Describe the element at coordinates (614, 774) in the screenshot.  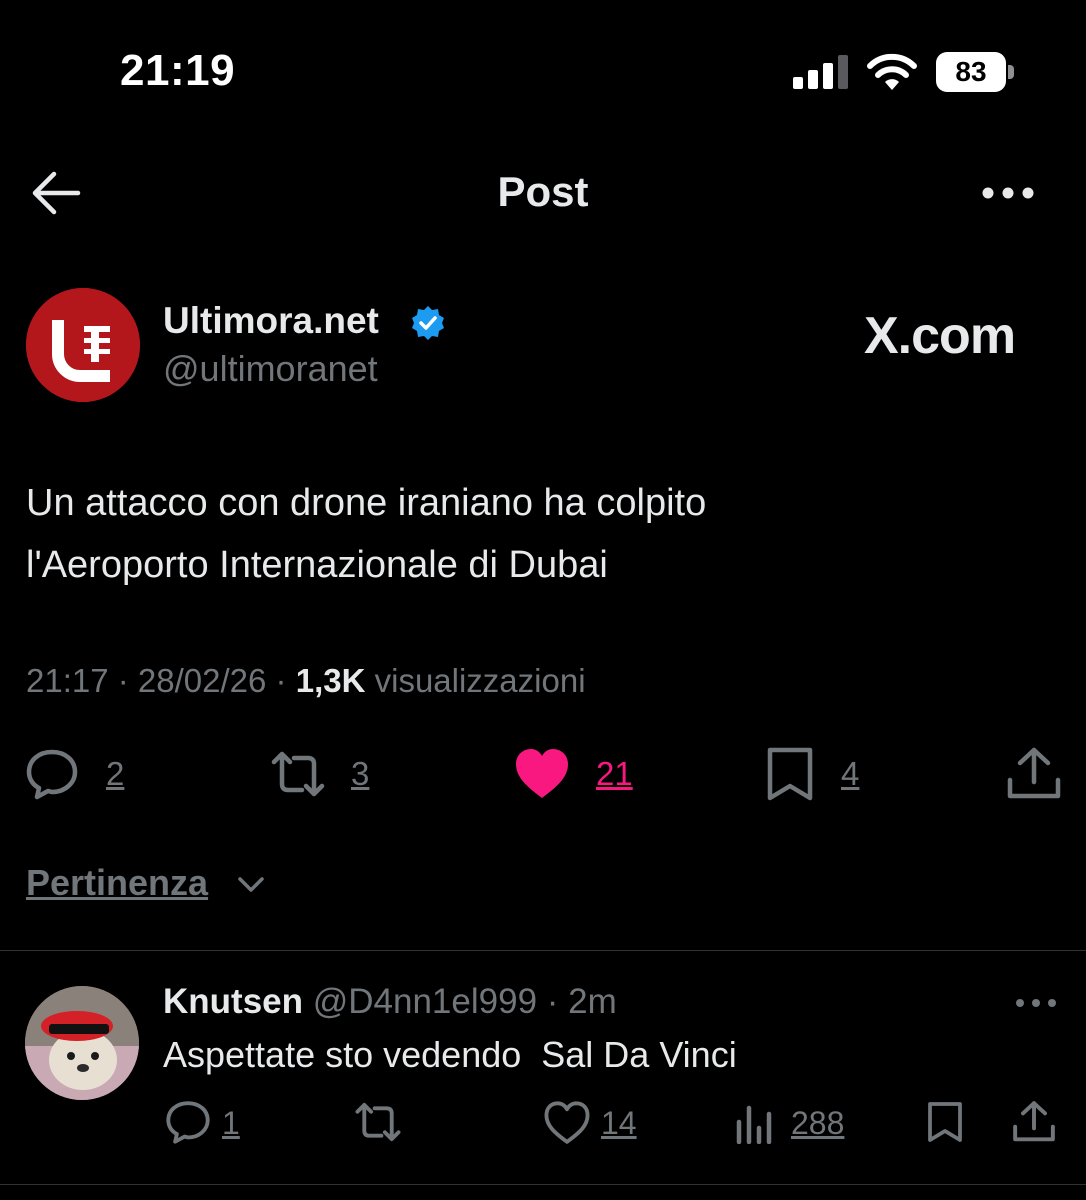
I see `like-count: 21` at that location.